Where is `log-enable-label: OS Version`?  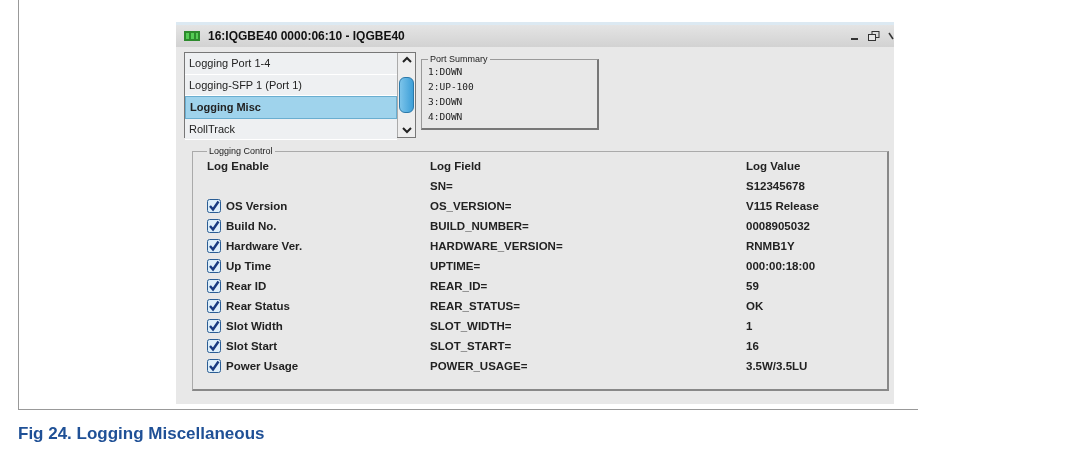 log-enable-label: OS Version is located at coordinates (257, 206).